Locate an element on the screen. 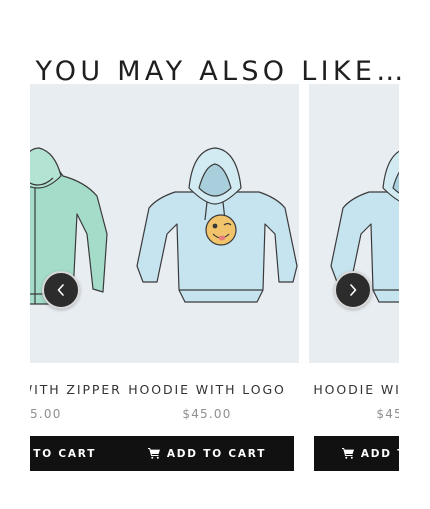 This screenshot has width=430, height=509. product-title: HOODIE WITH POCKET is located at coordinates (354, 389).